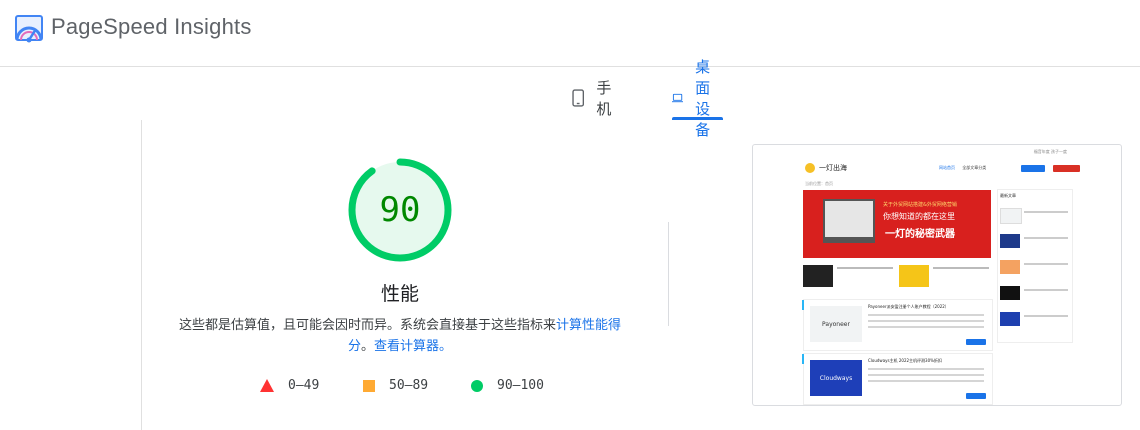  I want to click on legend-fail: 0–49, so click(289, 385).